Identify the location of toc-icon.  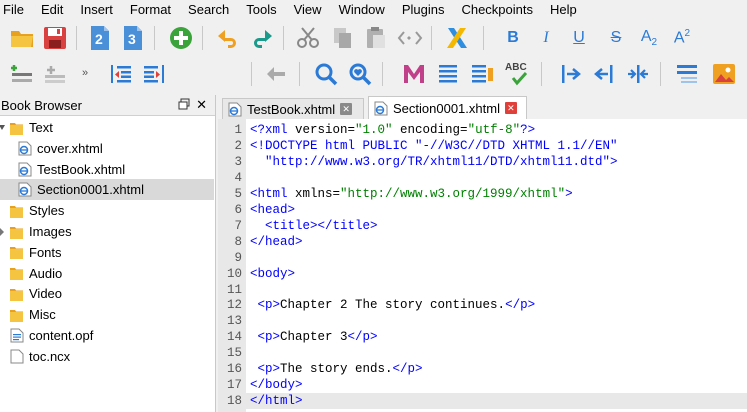
(687, 74).